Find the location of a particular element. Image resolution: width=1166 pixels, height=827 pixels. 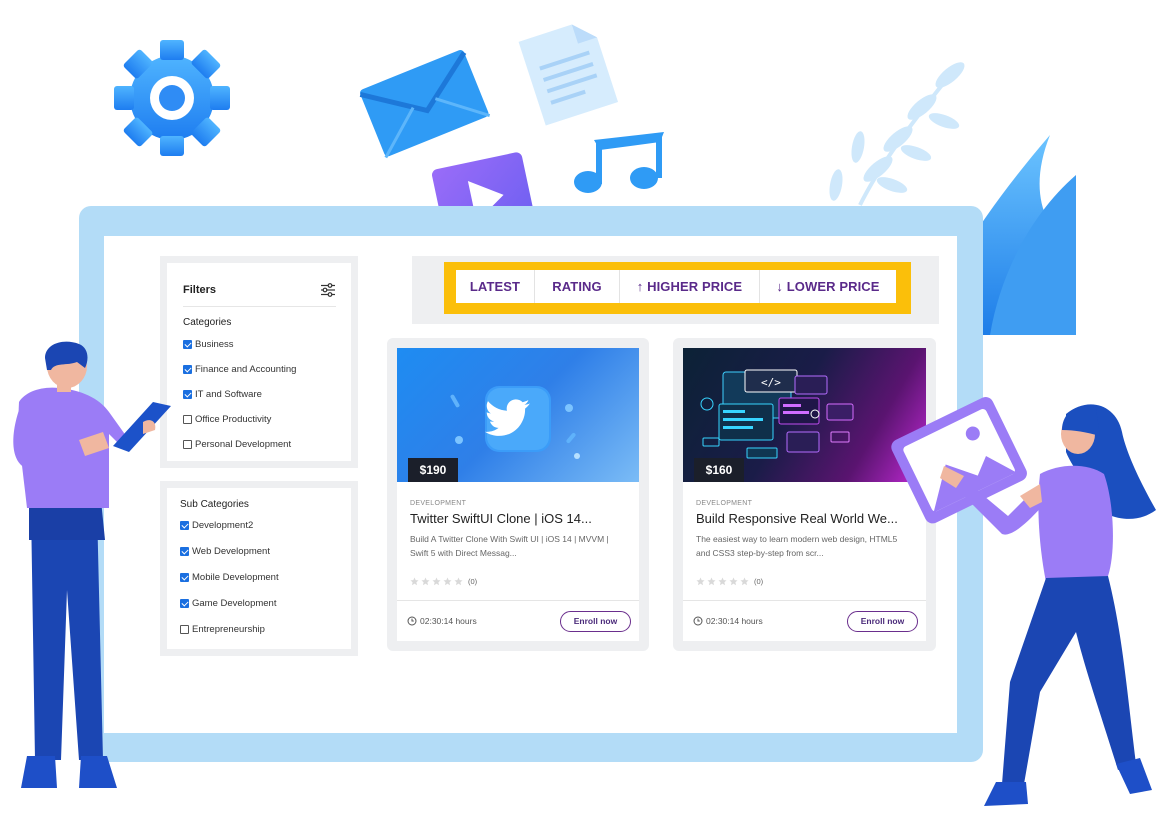

sub-category-checkbox-item: Game Development is located at coordinates (258, 603).